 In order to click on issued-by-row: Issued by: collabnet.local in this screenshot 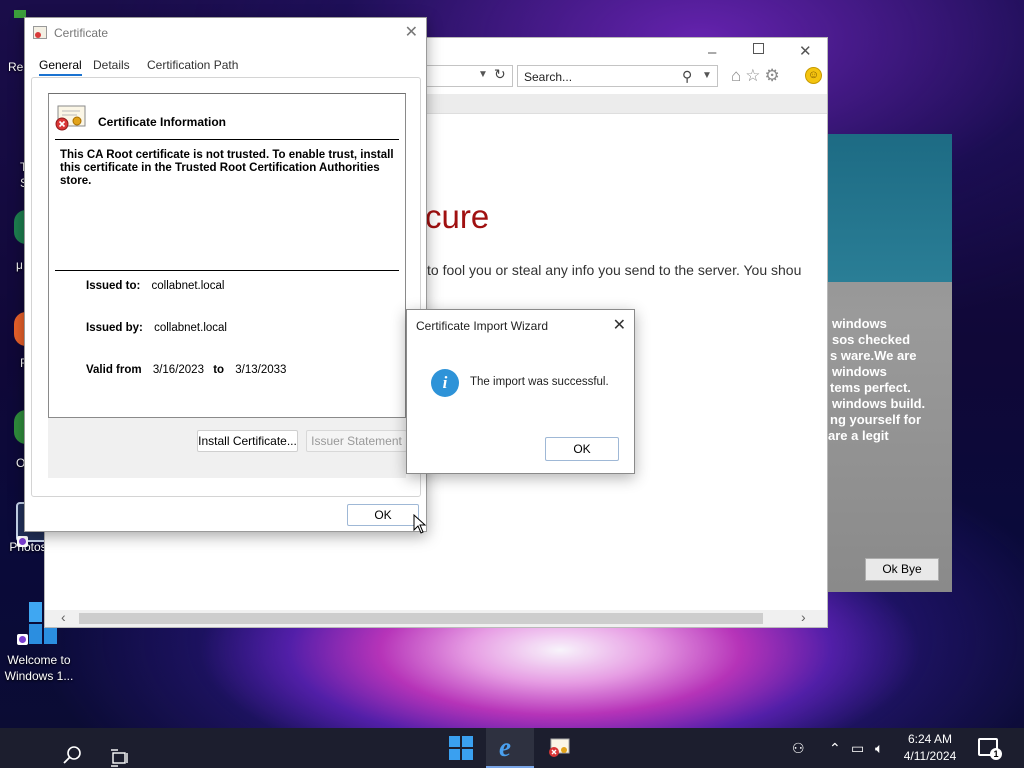, I will do `click(156, 328)`.